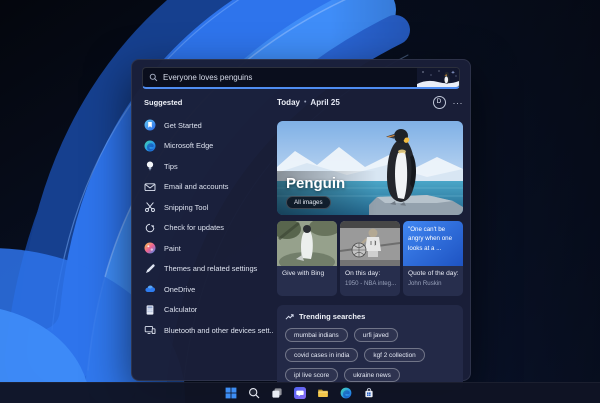  I want to click on card-give-with-bing: Give with Bing, so click(307, 258).